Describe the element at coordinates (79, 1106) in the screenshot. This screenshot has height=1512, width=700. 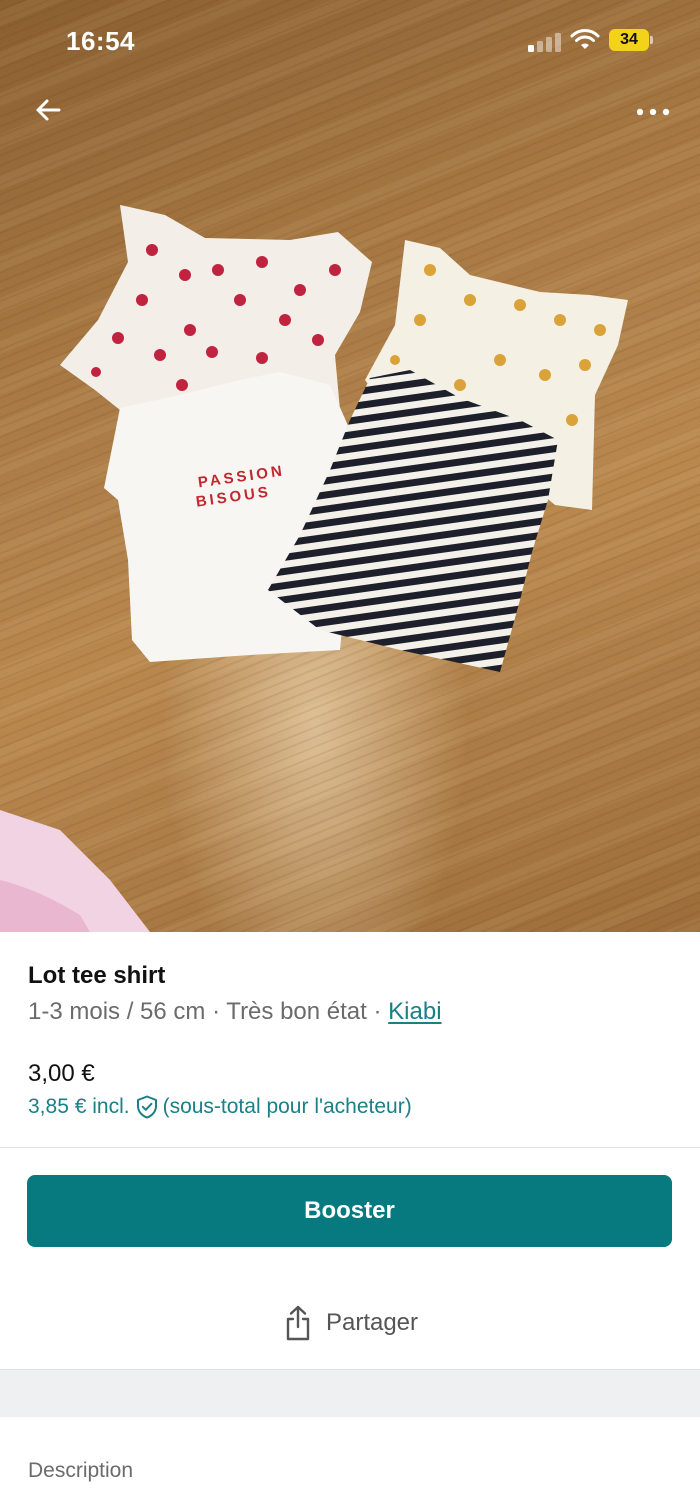
I see `buyer-price-amount: 3,85 € incl.` at that location.